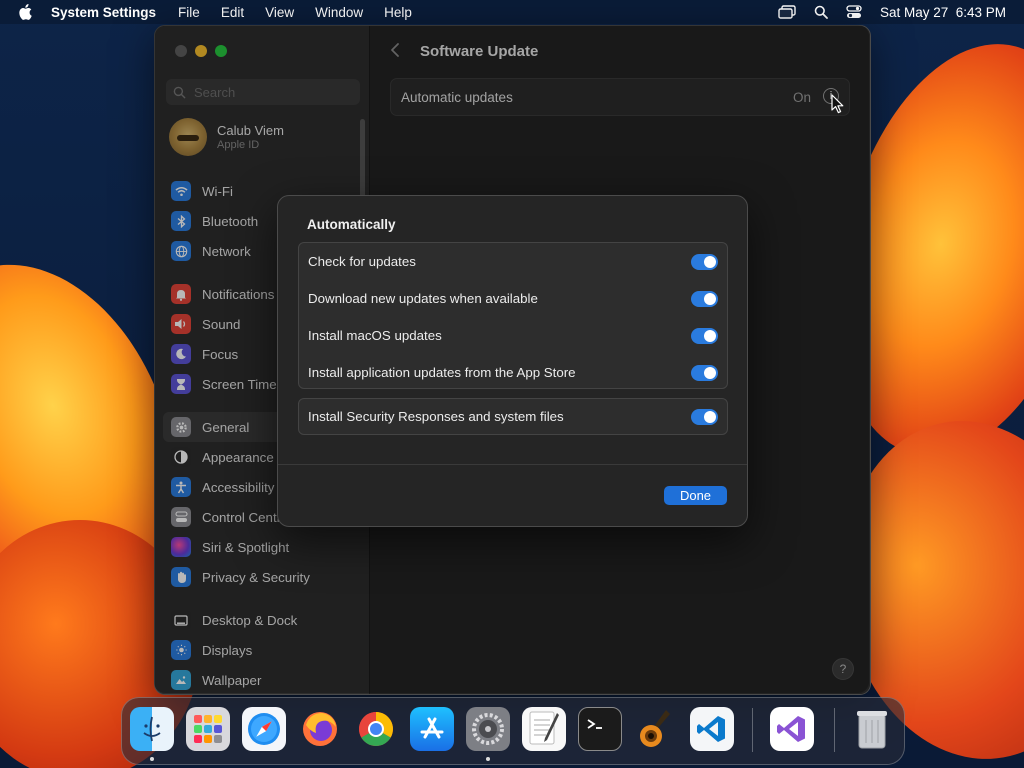  Describe the element at coordinates (837, 104) in the screenshot. I see `mouse-cursor-icon` at that location.